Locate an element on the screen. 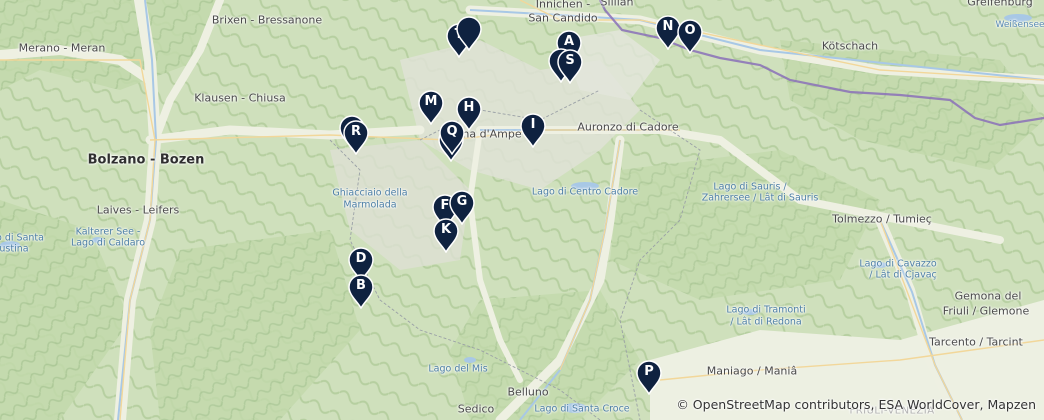 This screenshot has height=420, width=1044. marker-label: B is located at coordinates (361, 285).